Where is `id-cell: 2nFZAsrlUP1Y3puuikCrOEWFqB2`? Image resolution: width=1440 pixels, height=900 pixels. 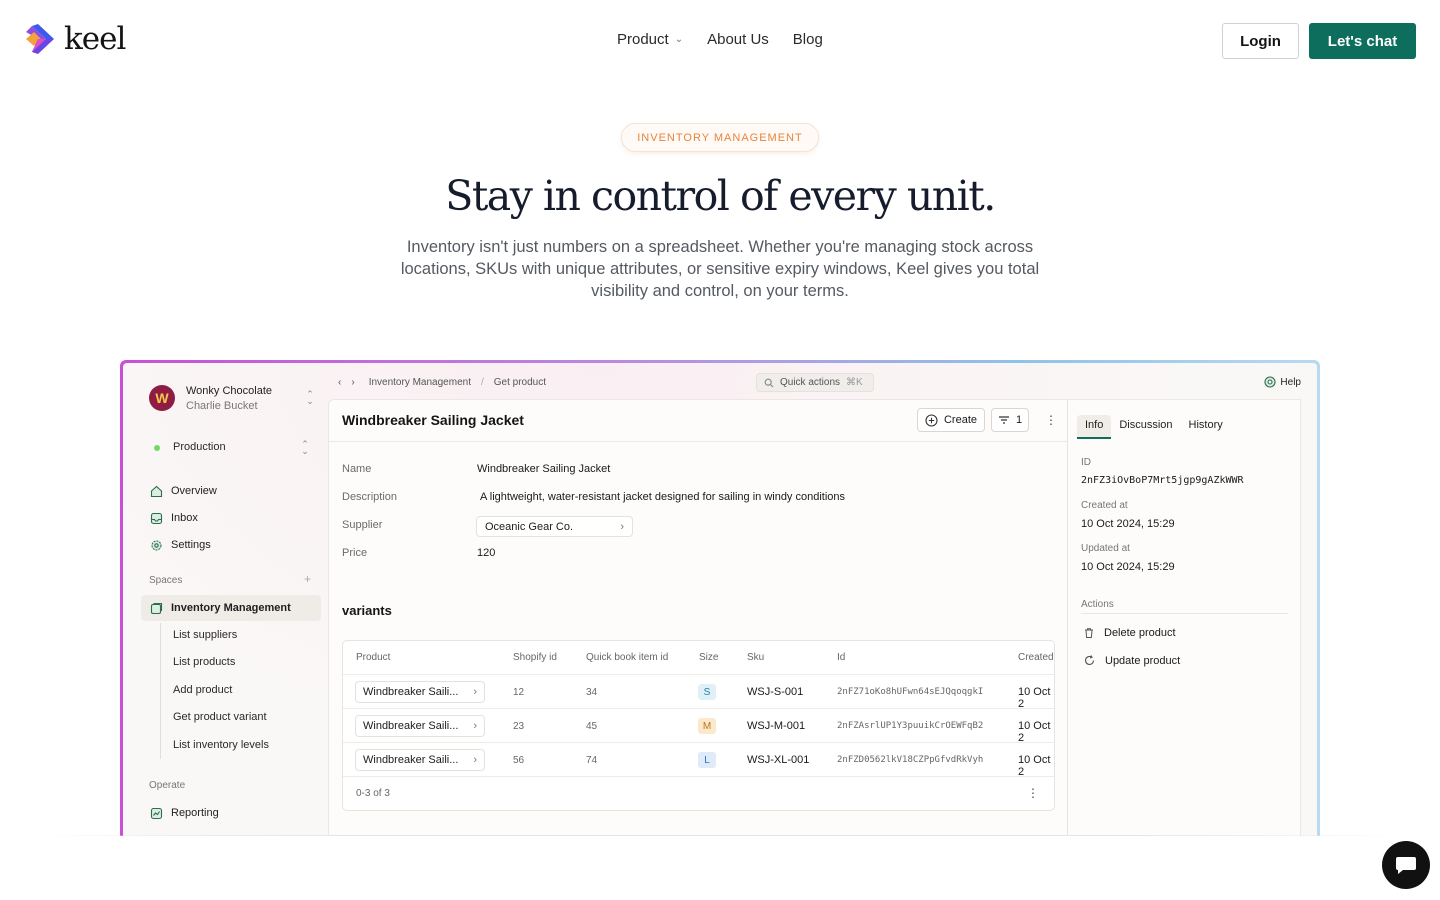
id-cell: 2nFZAsrlUP1Y3puuikCrOEWFqB2 is located at coordinates (910, 726).